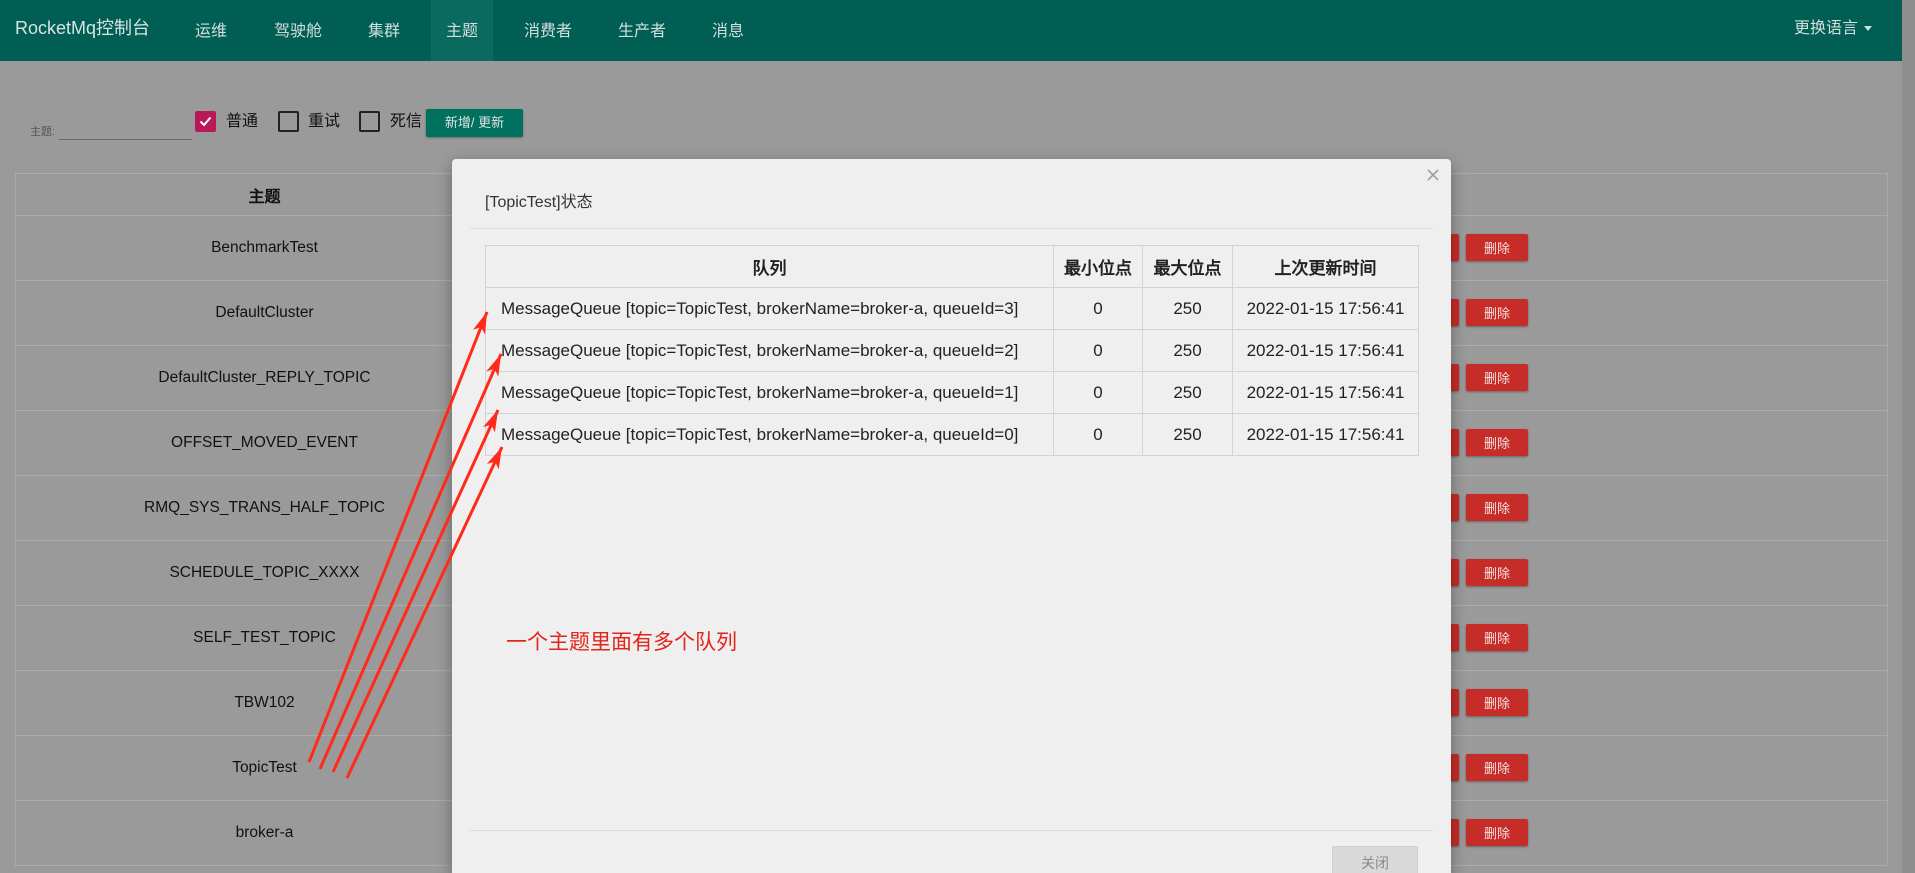 Image resolution: width=1915 pixels, height=873 pixels. Describe the element at coordinates (369, 121) in the screenshot. I see `checkbox-dead-letter` at that location.